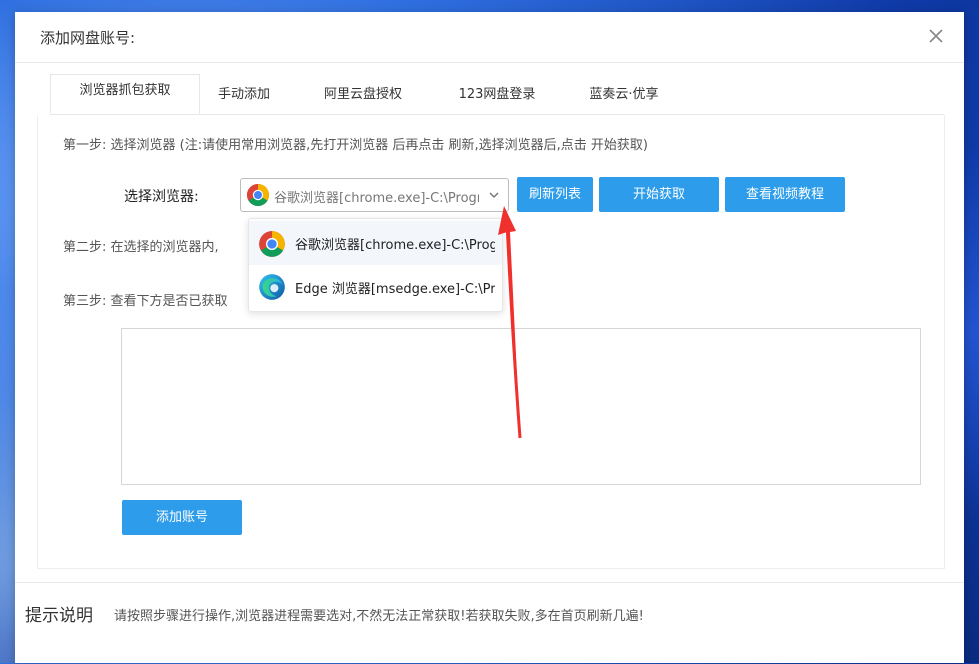 The width and height of the screenshot is (979, 664). I want to click on tab-label: 123网盘登录, so click(497, 94).